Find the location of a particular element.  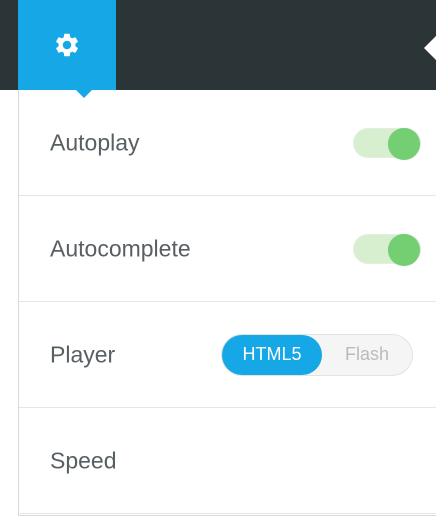

autocomplete-toggle is located at coordinates (387, 249).